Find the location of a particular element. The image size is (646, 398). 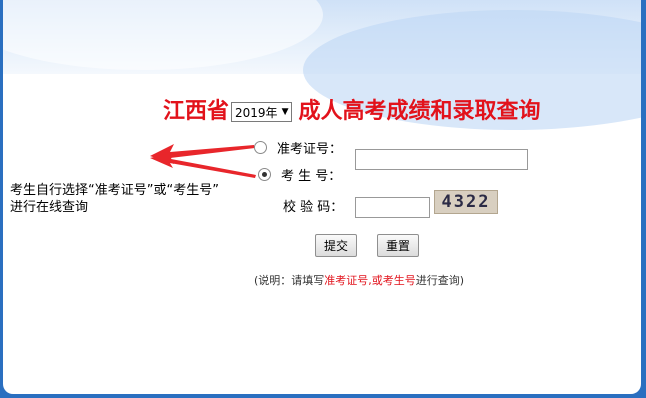

note-suffix: 进行查询) is located at coordinates (440, 280).